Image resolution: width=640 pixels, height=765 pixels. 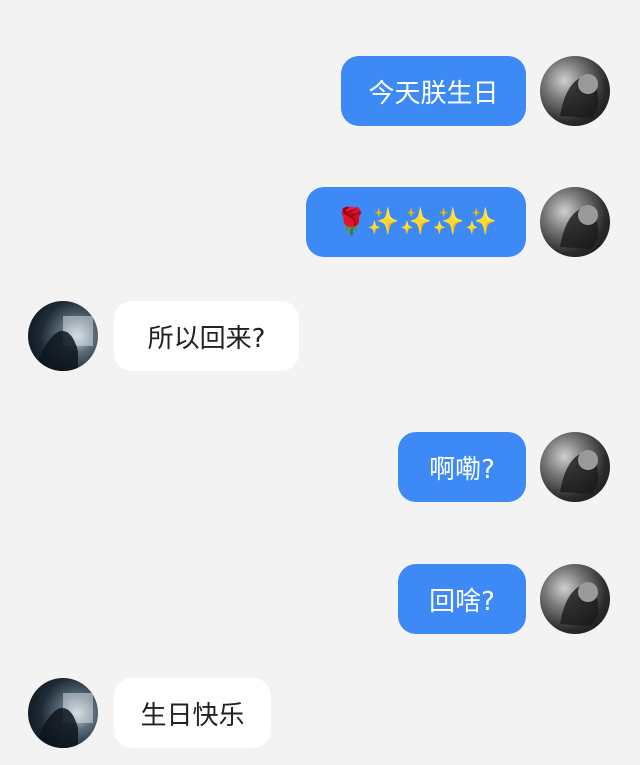 What do you see at coordinates (320, 600) in the screenshot?
I see `message-row-sent: 回啥?` at bounding box center [320, 600].